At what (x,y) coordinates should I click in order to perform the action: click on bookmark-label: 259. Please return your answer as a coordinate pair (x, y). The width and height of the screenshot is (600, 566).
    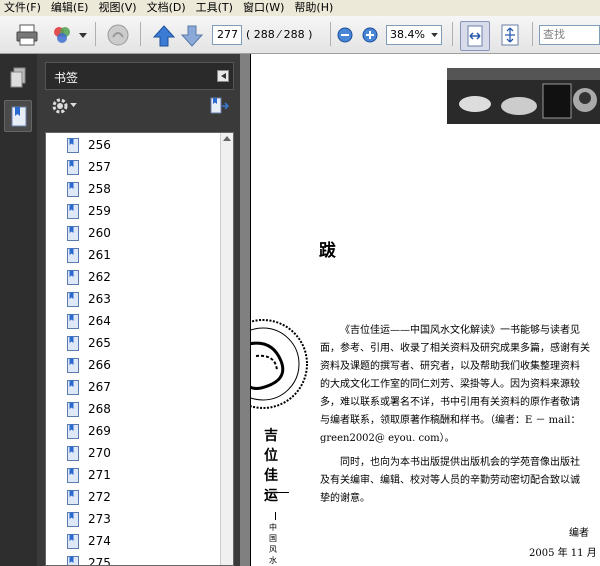
    Looking at the image, I should click on (99, 211).